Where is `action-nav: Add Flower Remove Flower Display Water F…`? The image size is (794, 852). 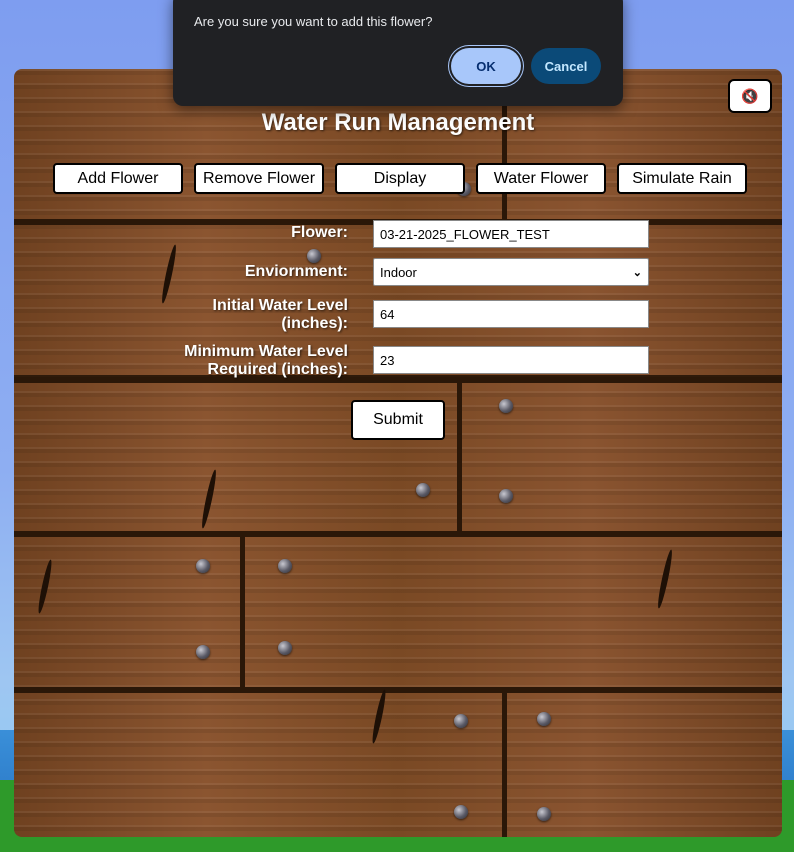 action-nav: Add Flower Remove Flower Display Water F… is located at coordinates (400, 178).